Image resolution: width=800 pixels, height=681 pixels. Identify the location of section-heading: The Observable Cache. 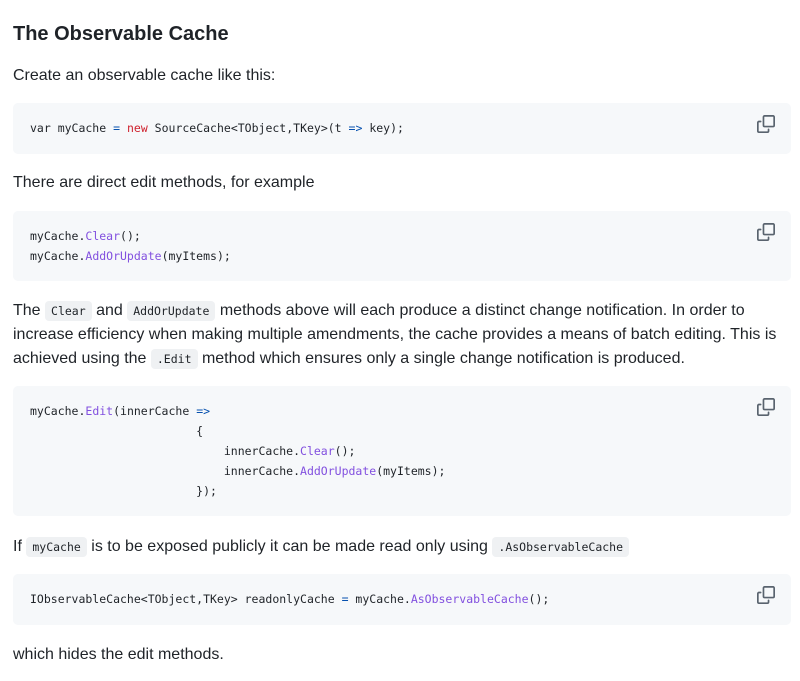
(121, 34).